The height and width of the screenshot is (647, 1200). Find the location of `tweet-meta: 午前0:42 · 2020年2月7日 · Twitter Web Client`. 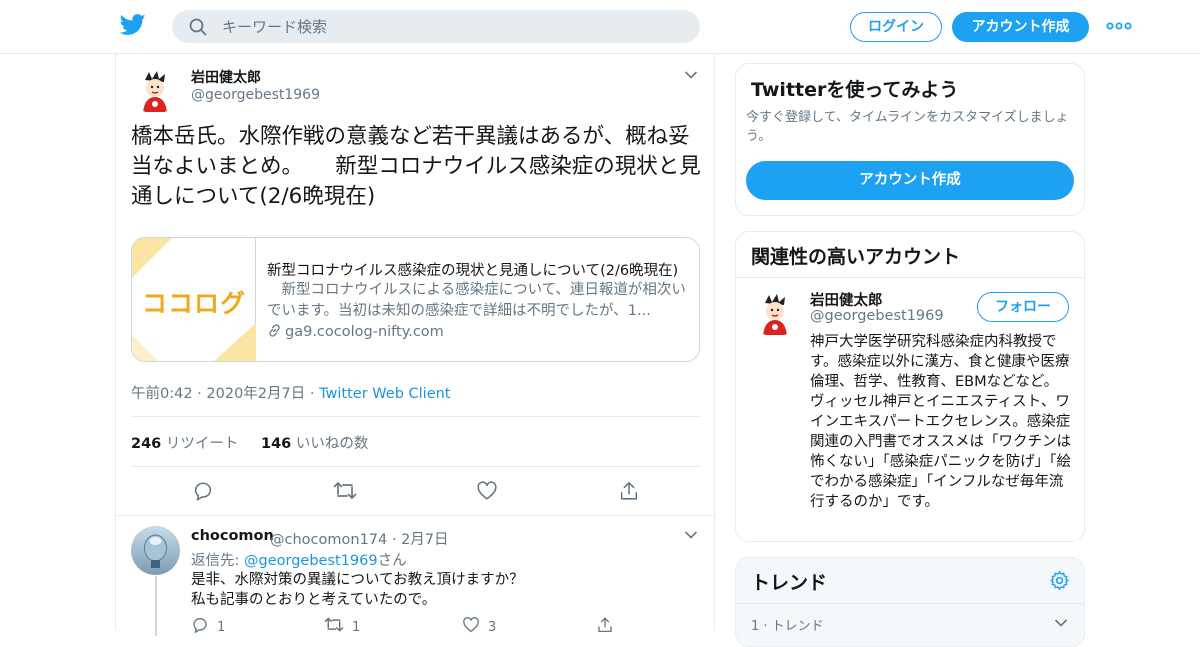

tweet-meta: 午前0:42 · 2020年2月7日 · Twitter Web Client is located at coordinates (290, 392).